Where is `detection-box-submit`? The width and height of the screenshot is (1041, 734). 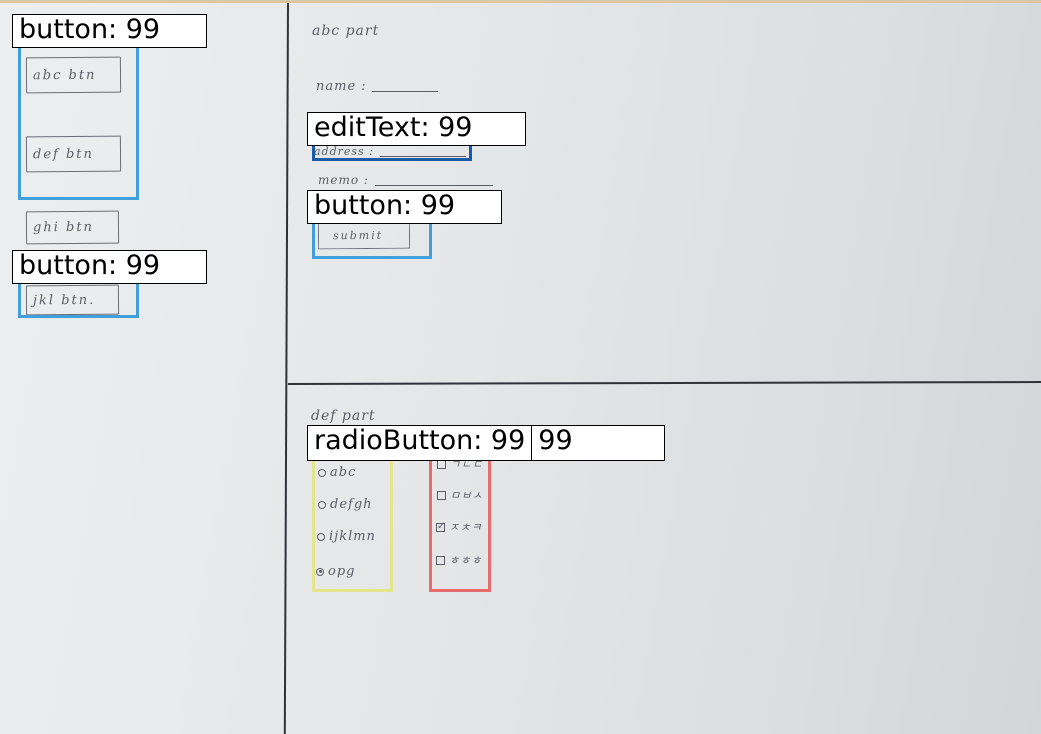 detection-box-submit is located at coordinates (372, 240).